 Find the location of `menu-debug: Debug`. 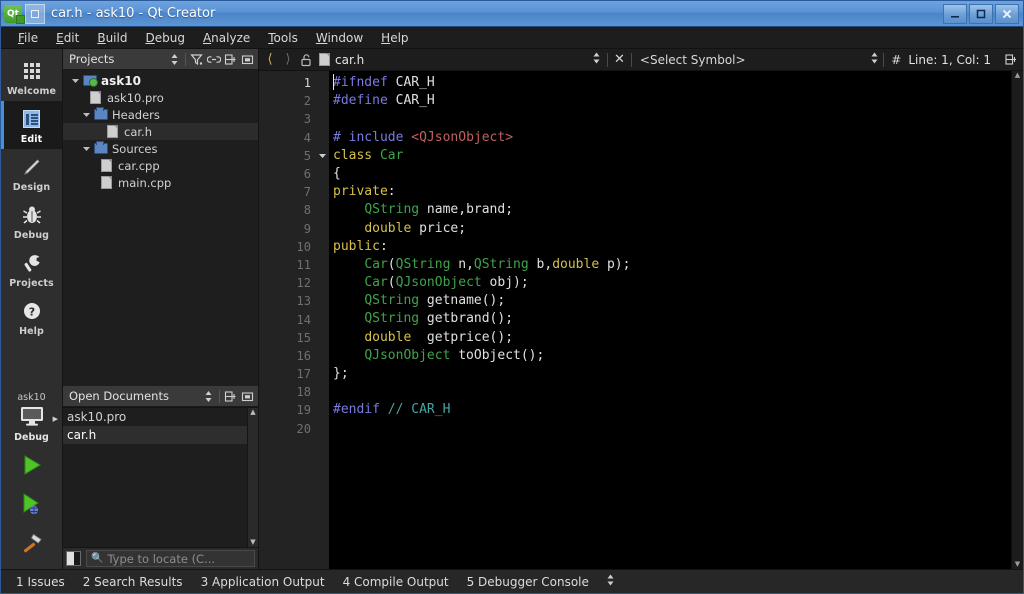

menu-debug: Debug is located at coordinates (164, 38).